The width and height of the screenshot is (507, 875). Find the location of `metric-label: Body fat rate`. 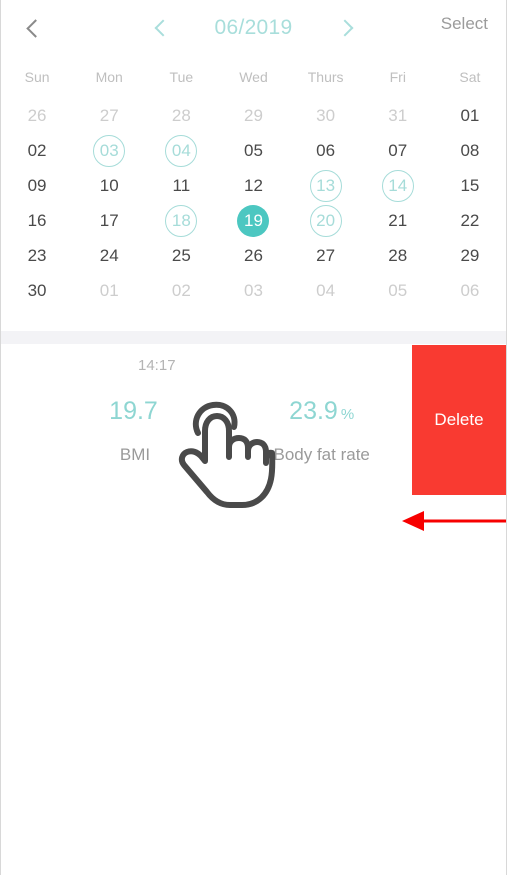

metric-label: Body fat rate is located at coordinates (321, 454).